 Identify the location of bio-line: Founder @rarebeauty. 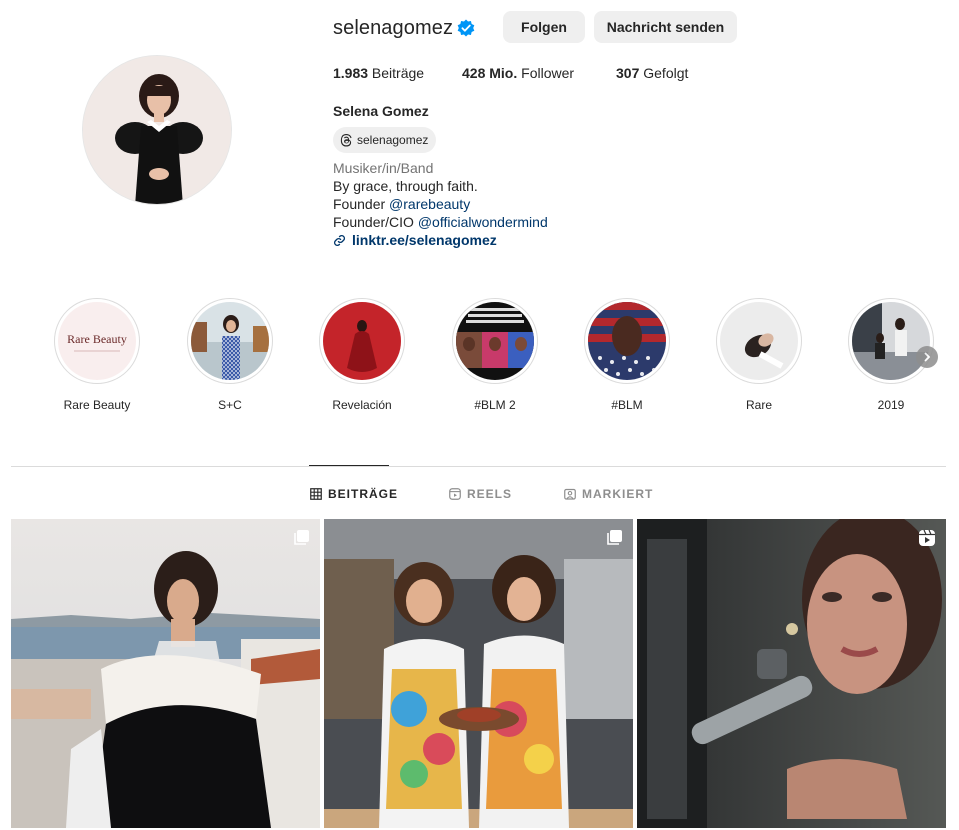
(402, 204).